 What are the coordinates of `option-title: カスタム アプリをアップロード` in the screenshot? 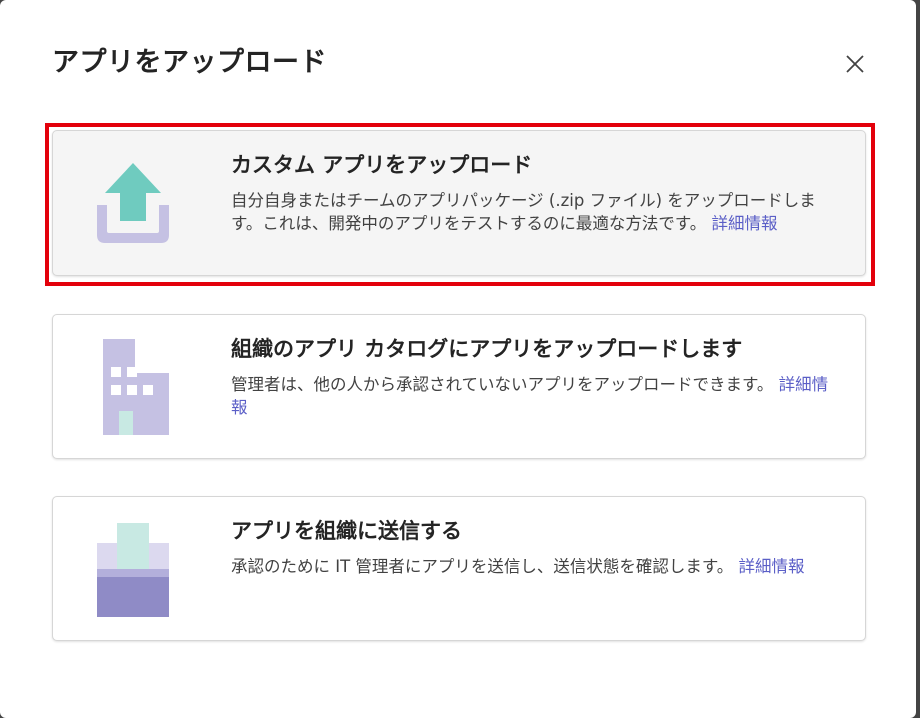 It's located at (382, 165).